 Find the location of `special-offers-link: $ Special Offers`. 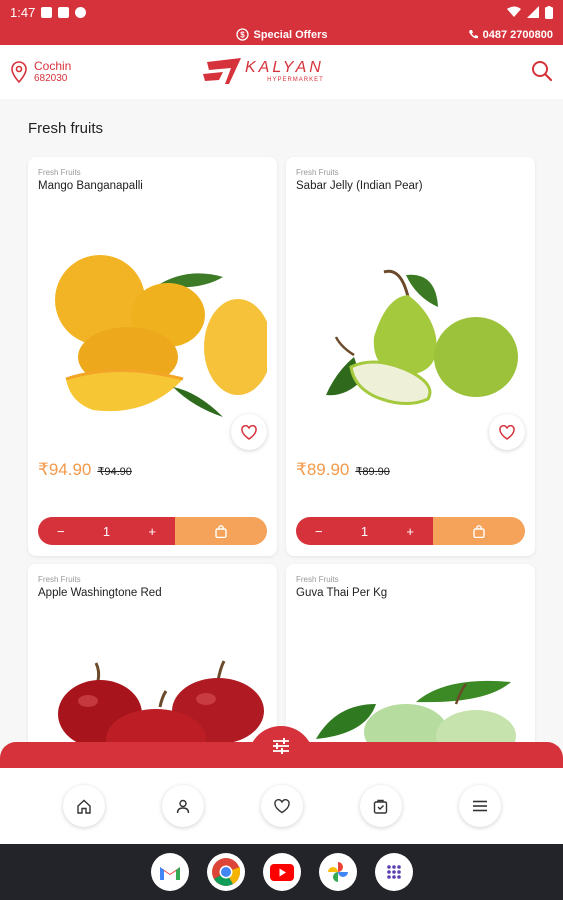

special-offers-link: $ Special Offers is located at coordinates (281, 34).